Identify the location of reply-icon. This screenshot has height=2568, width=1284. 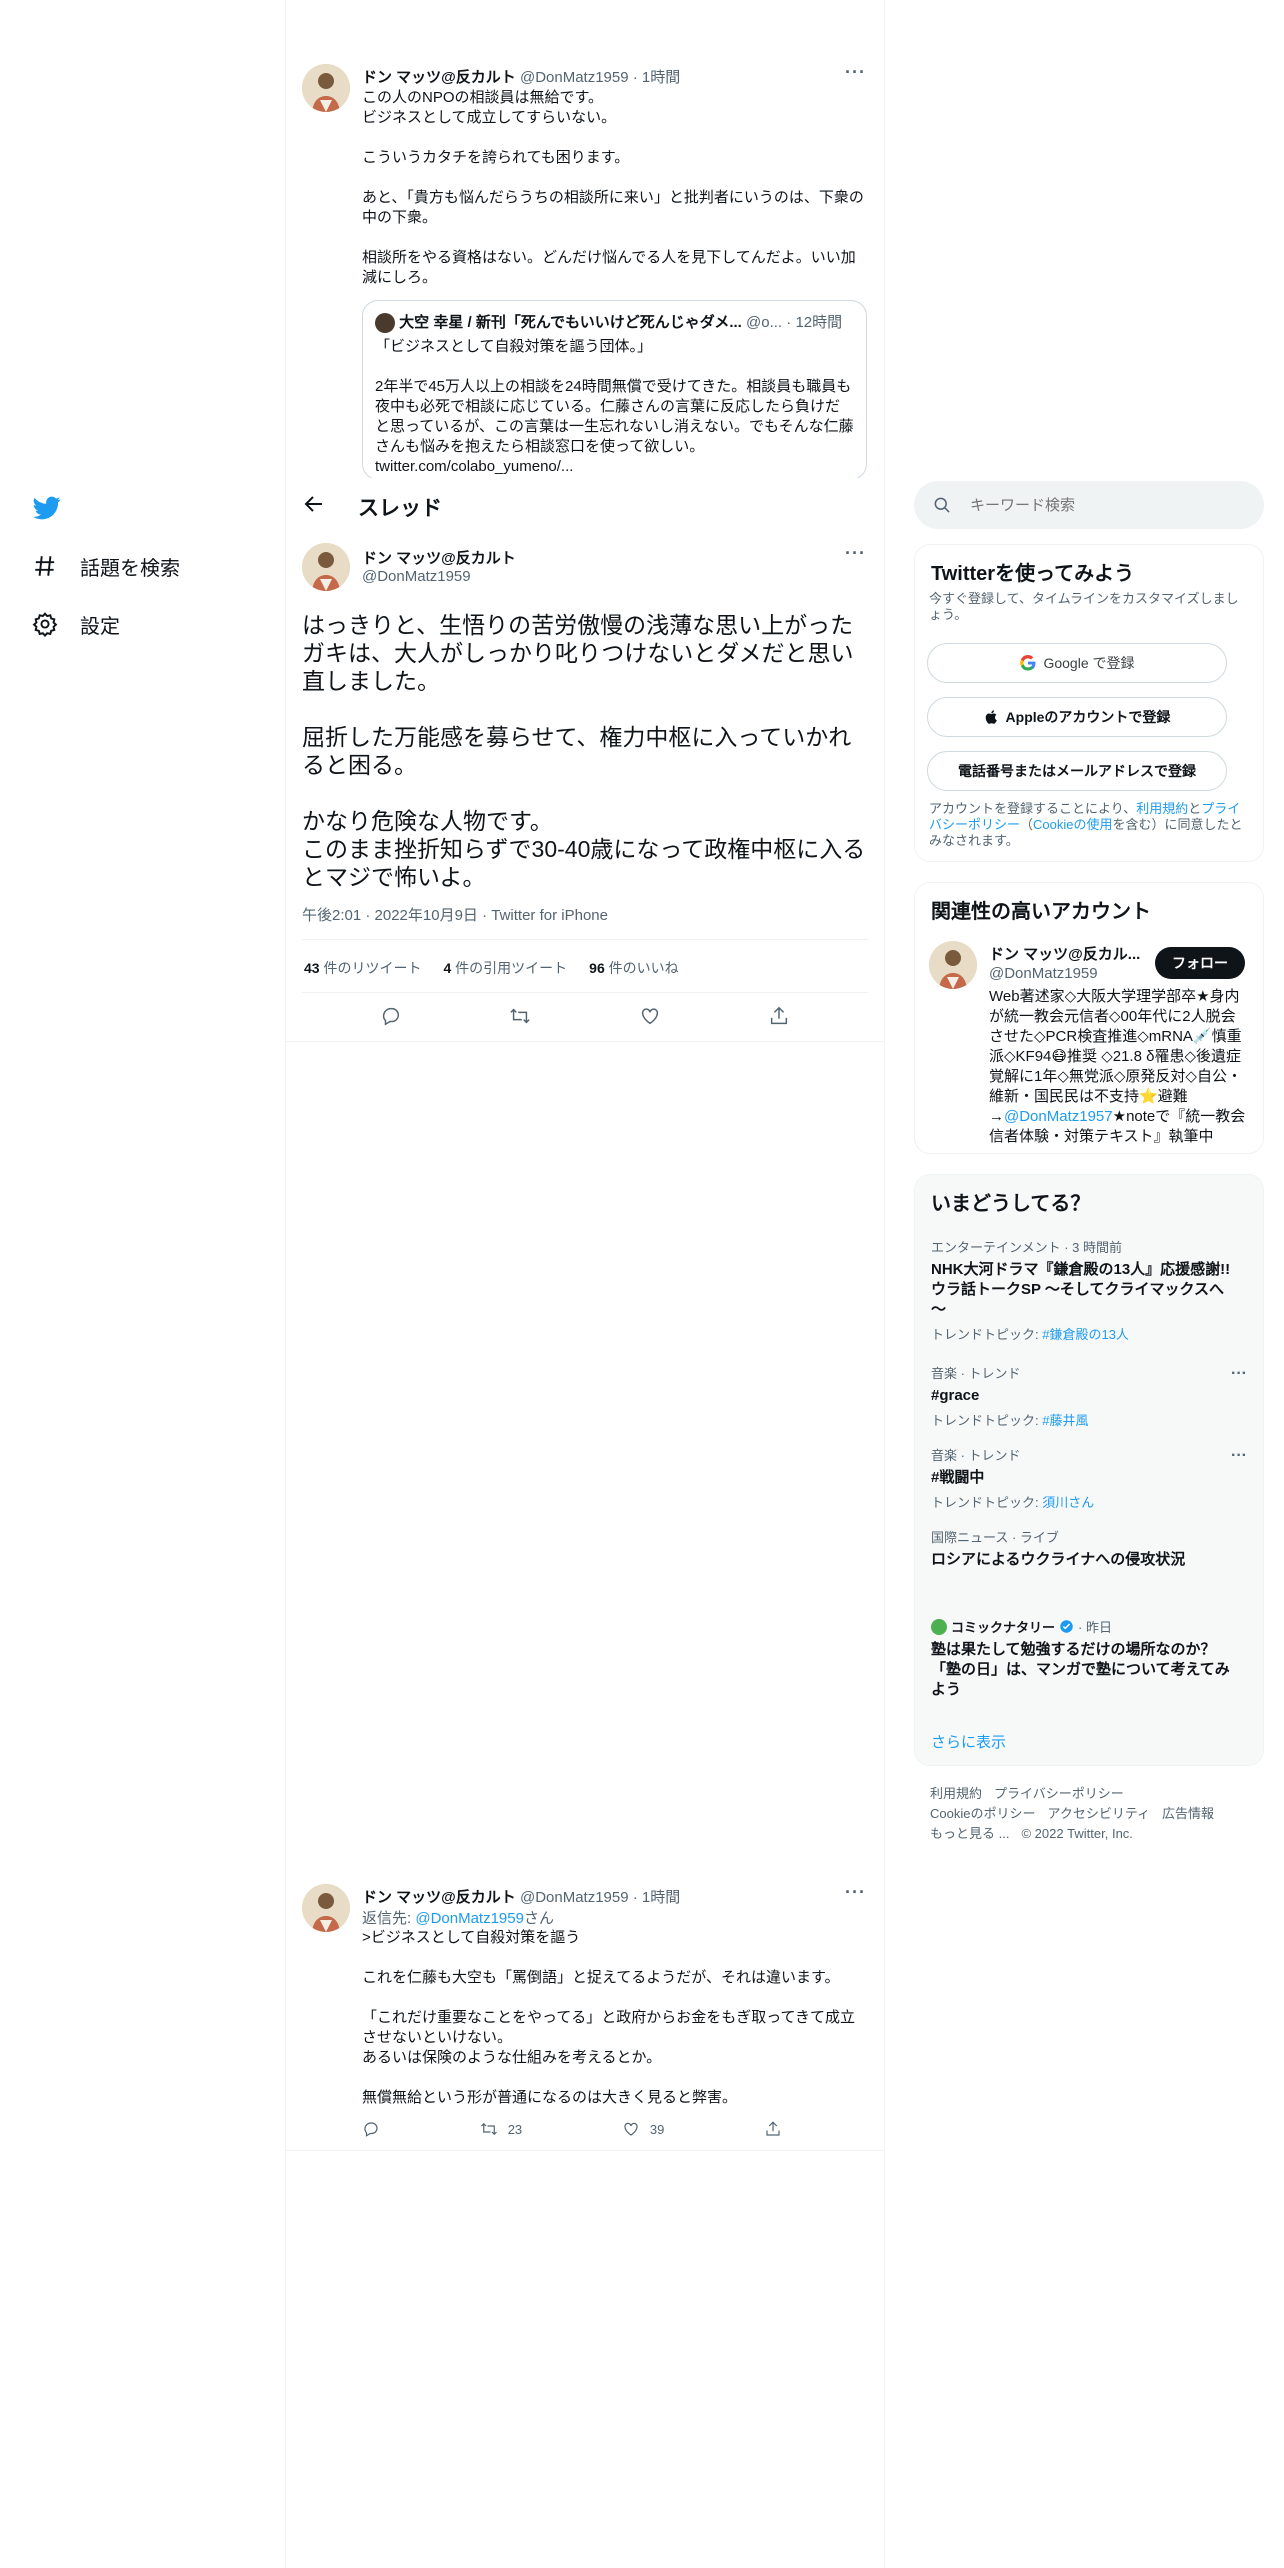
(391, 1016).